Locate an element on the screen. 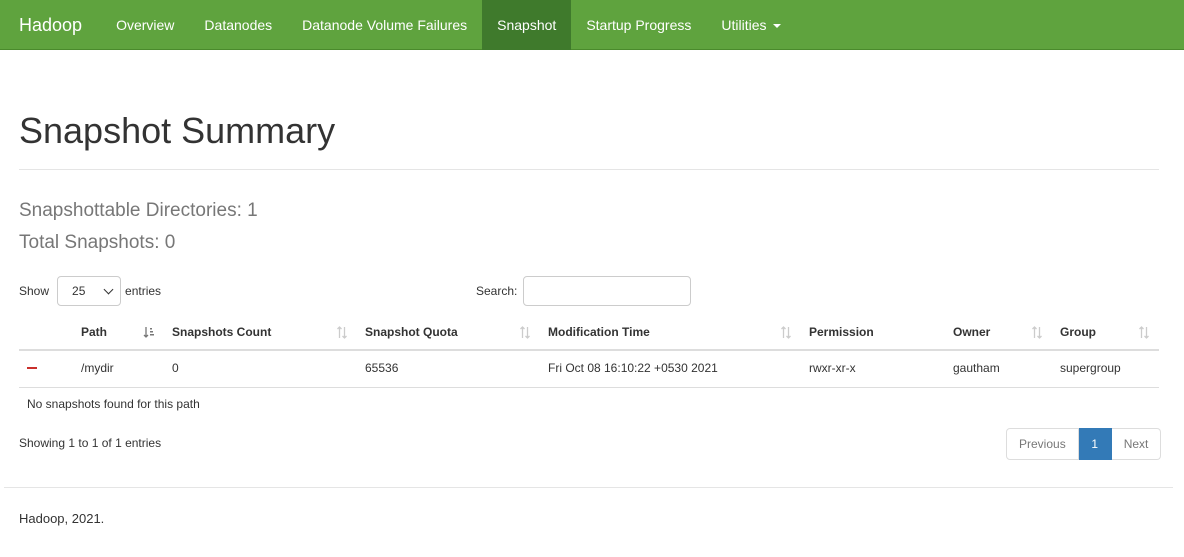  table-search-control: Search: is located at coordinates (584, 291).